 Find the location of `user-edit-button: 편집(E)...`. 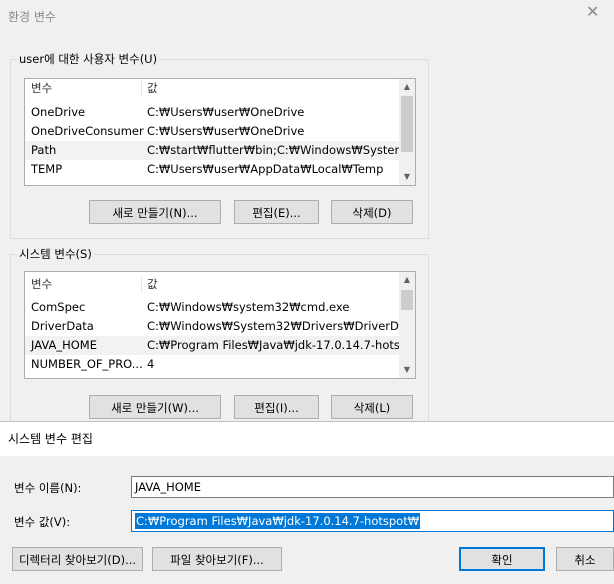

user-edit-button: 편집(E)... is located at coordinates (276, 212).